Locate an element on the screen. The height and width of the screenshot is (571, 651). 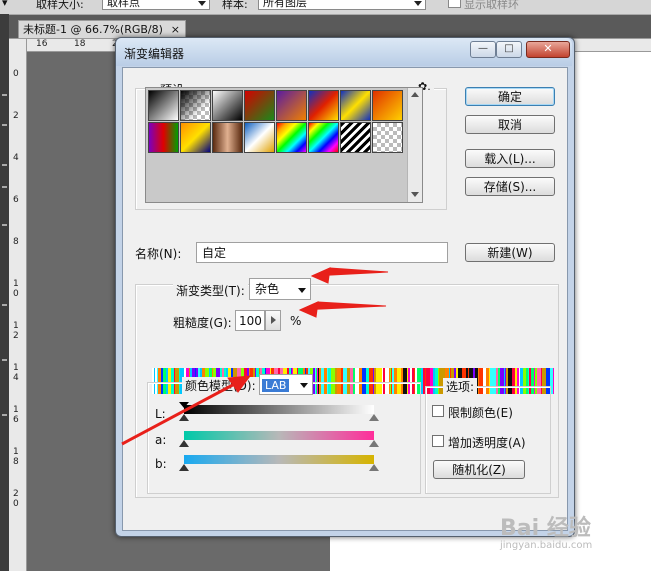
arrow-to-color-model is located at coordinates (182, 412).